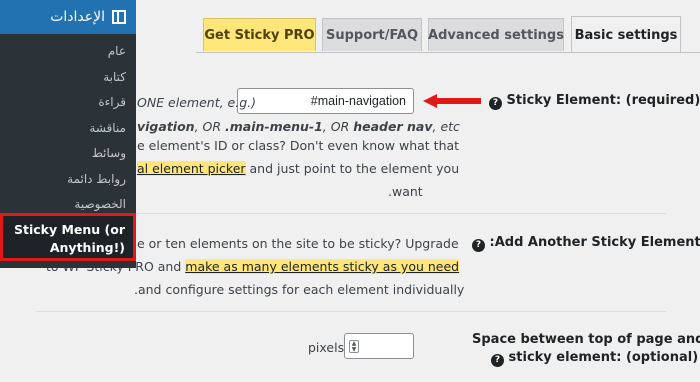  Describe the element at coordinates (586, 339) in the screenshot. I see `space-label-1: Space between top of page and` at that location.